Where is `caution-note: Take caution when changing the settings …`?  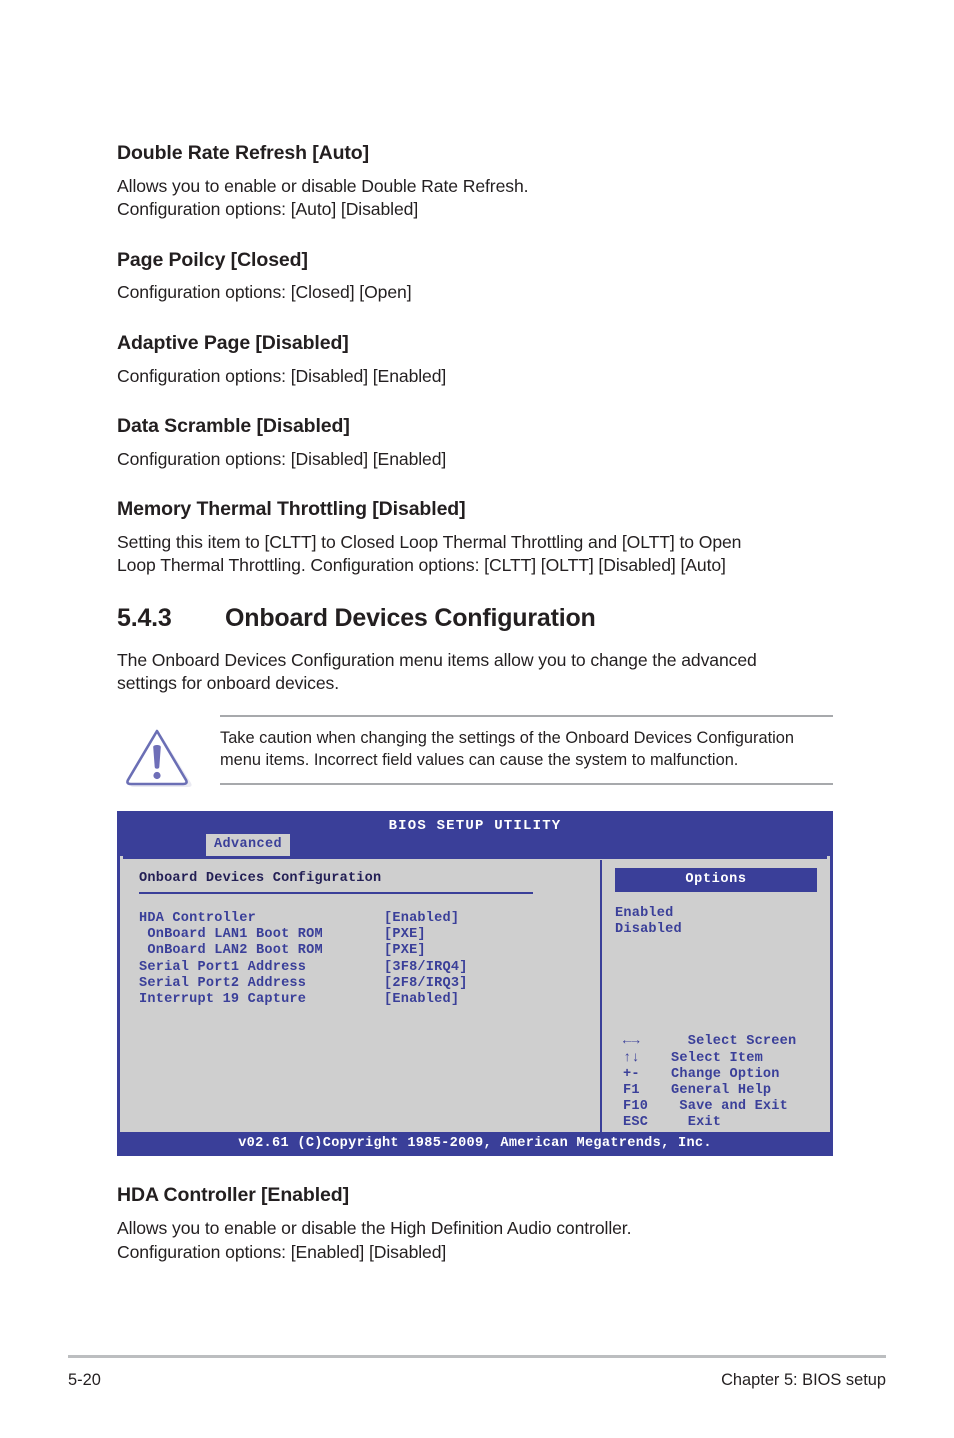
caution-note: Take caution when changing the settings … is located at coordinates (475, 751).